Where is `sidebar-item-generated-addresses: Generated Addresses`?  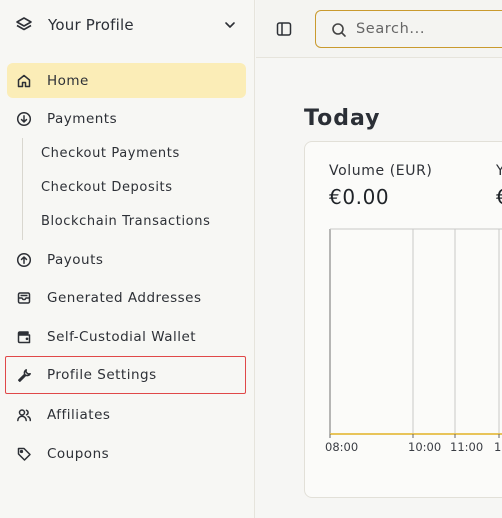 sidebar-item-generated-addresses: Generated Addresses is located at coordinates (126, 297).